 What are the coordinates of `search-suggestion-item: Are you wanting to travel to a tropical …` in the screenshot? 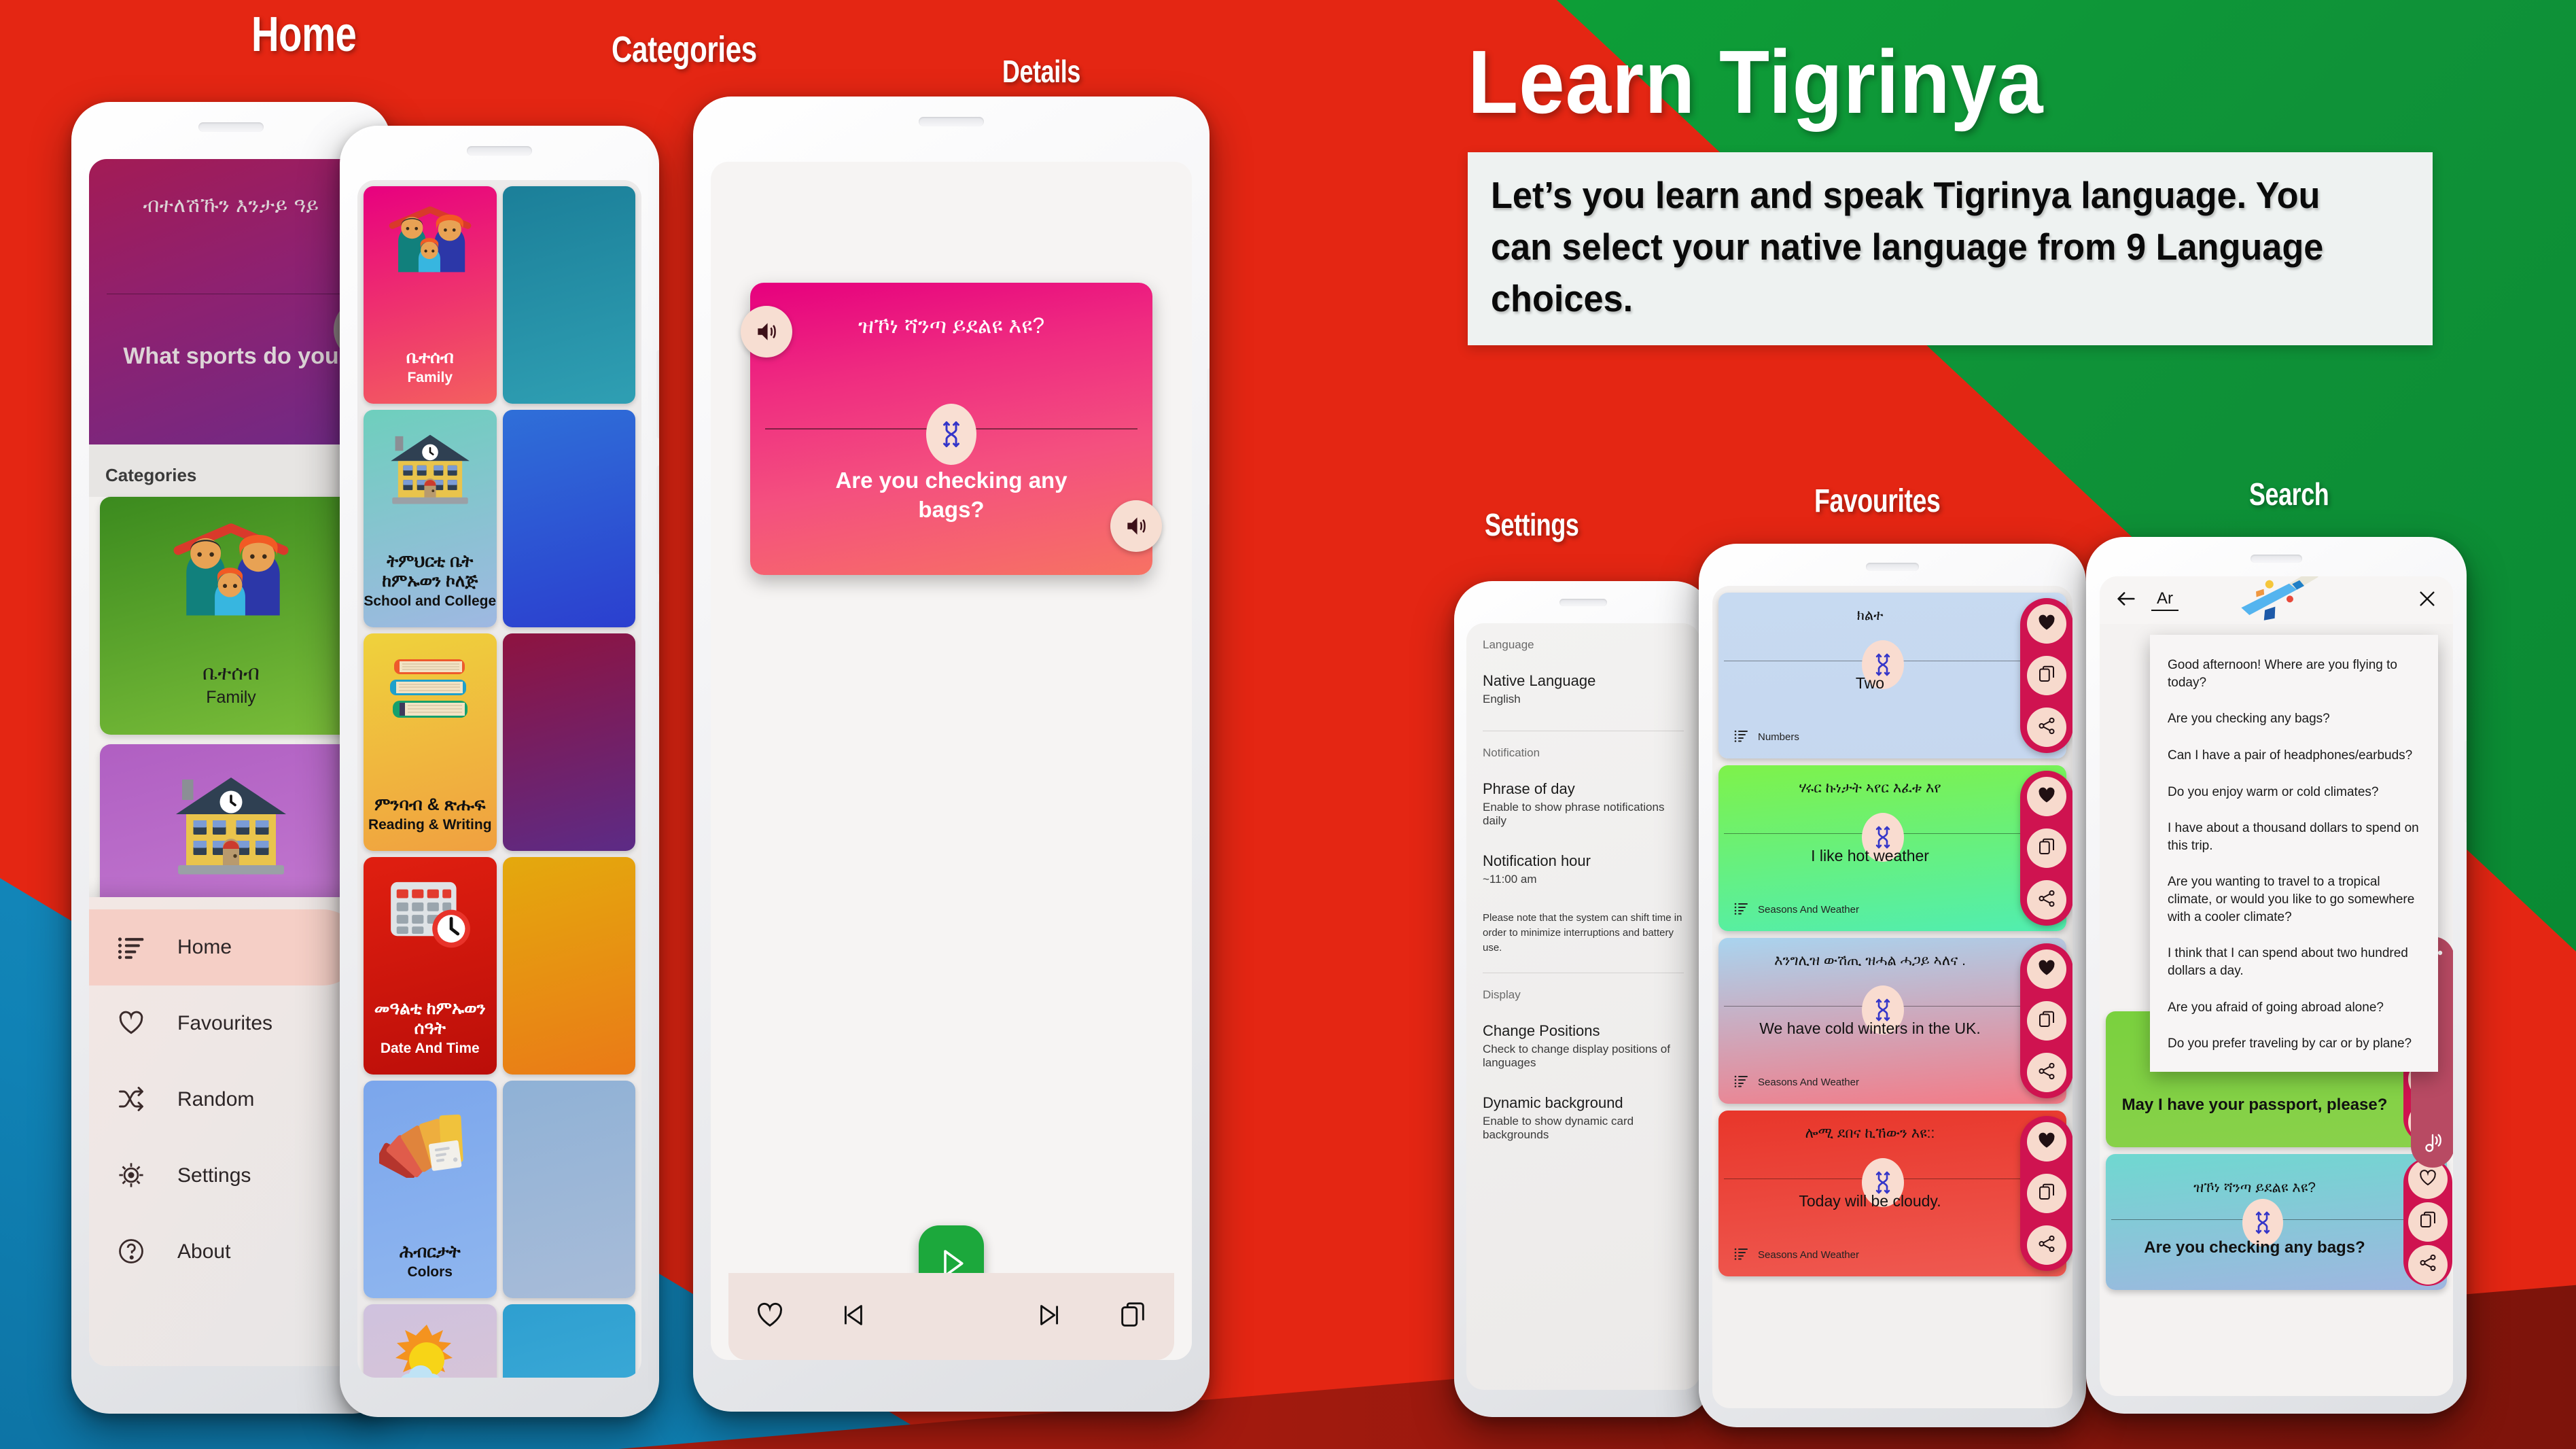 It's located at (2294, 900).